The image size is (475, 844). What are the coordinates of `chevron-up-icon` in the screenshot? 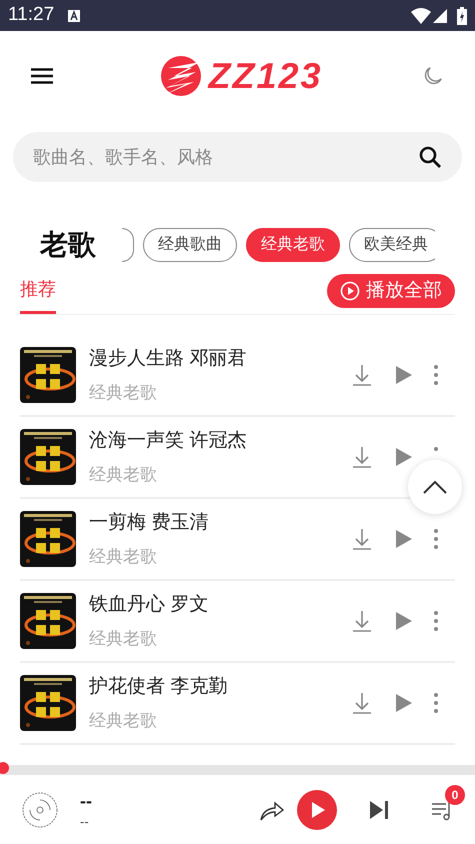 It's located at (435, 487).